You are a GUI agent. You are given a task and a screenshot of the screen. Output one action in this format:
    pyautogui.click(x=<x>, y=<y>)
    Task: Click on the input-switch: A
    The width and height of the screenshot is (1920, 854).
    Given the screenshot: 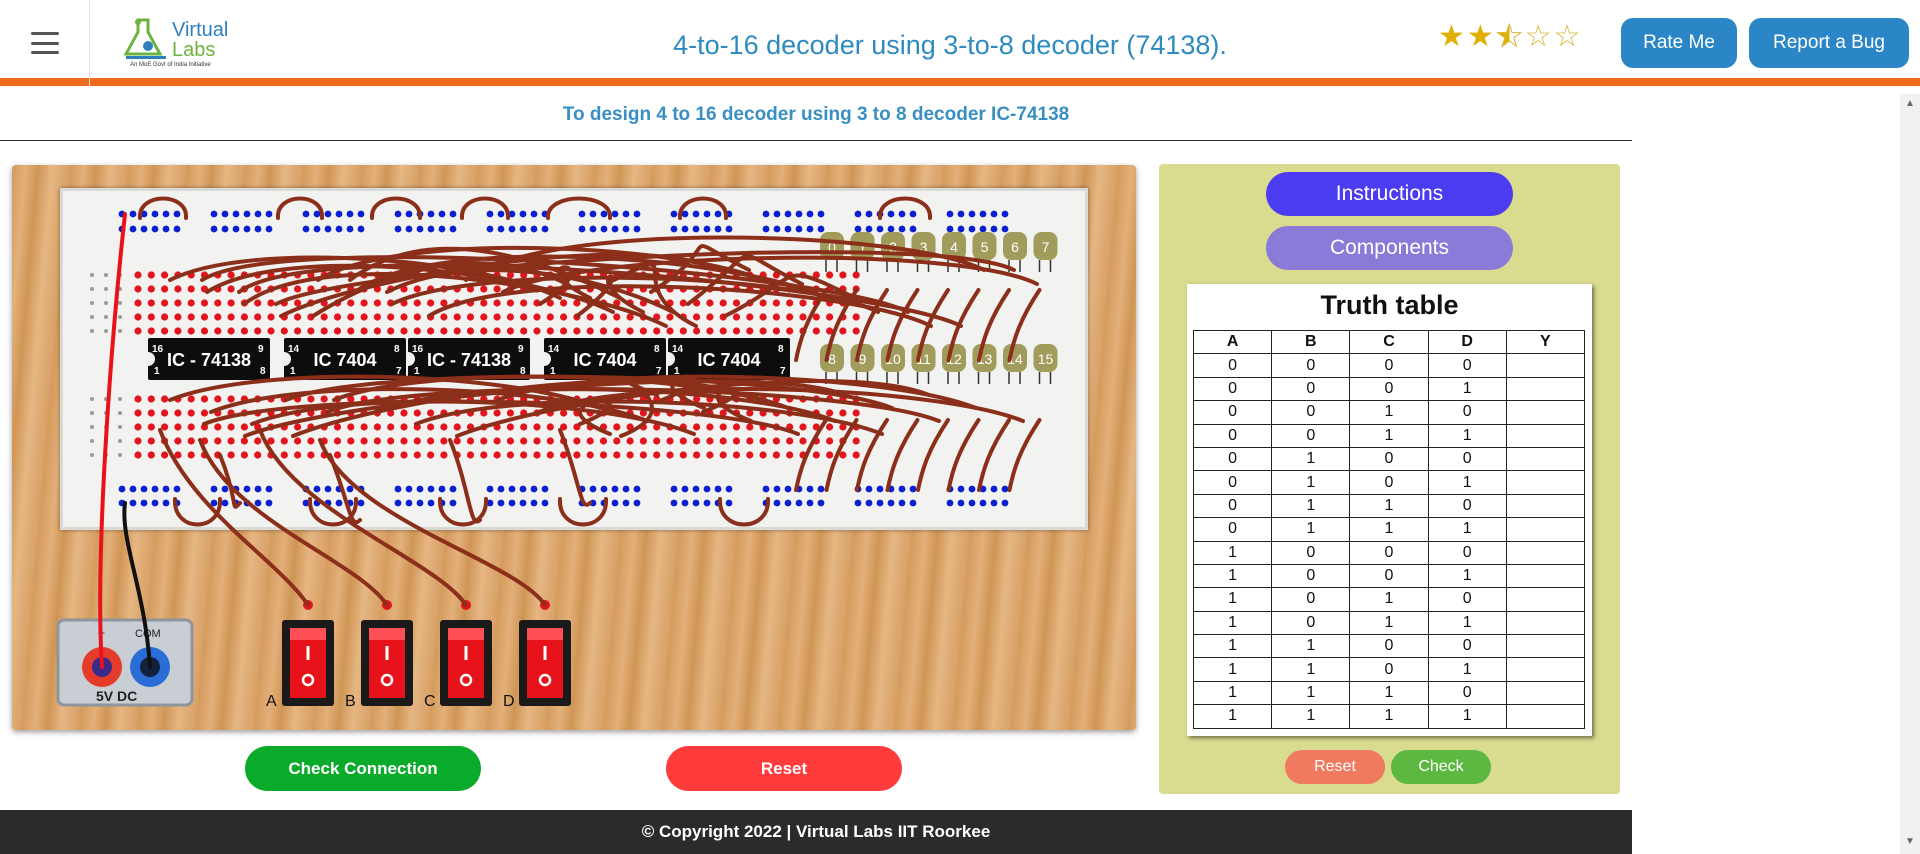 What is the action you would take?
    pyautogui.click(x=300, y=655)
    